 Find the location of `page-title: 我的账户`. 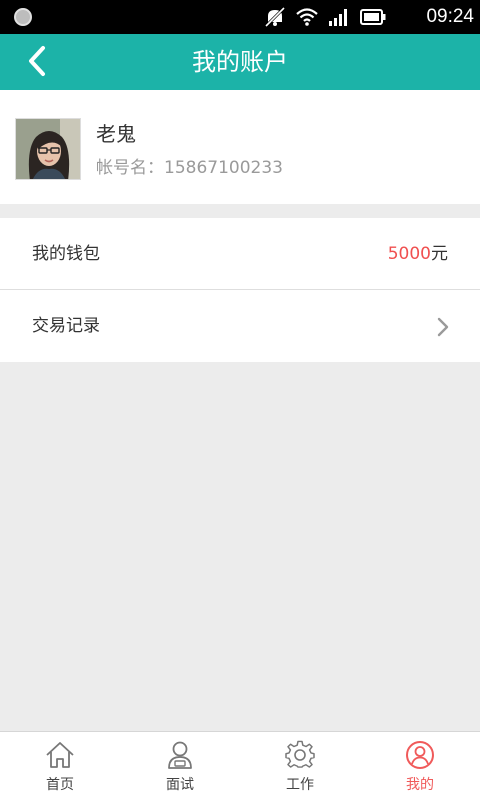

page-title: 我的账户 is located at coordinates (240, 62).